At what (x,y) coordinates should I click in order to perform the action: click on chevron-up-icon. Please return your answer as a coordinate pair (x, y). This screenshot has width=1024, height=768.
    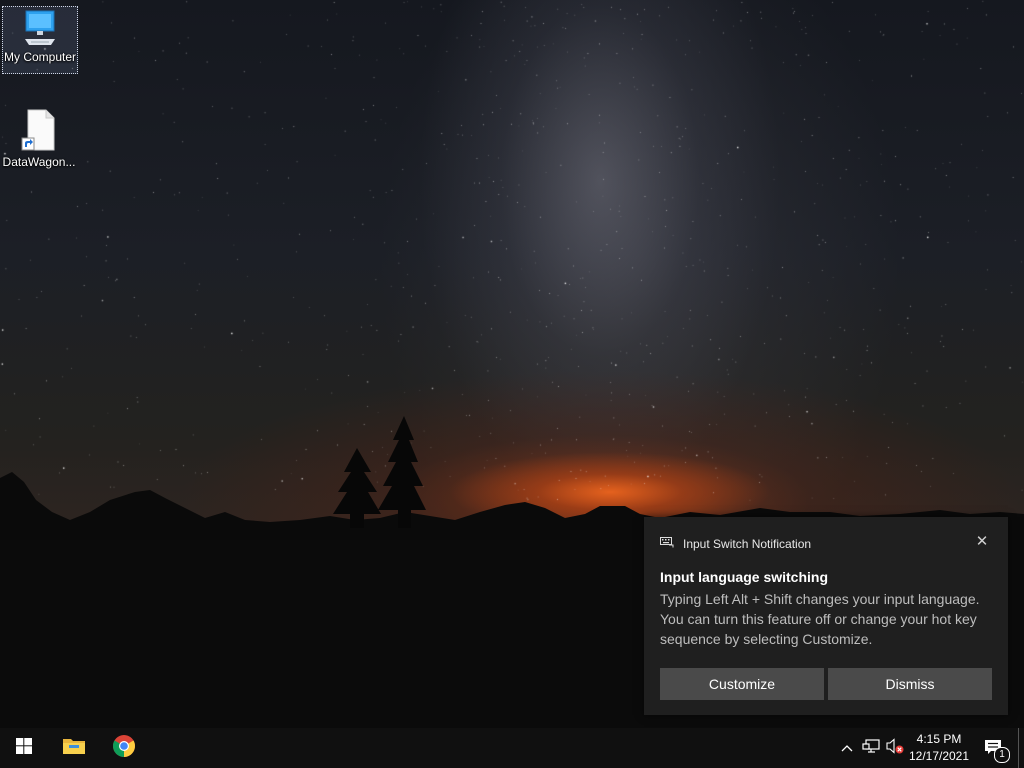
    Looking at the image, I should click on (847, 748).